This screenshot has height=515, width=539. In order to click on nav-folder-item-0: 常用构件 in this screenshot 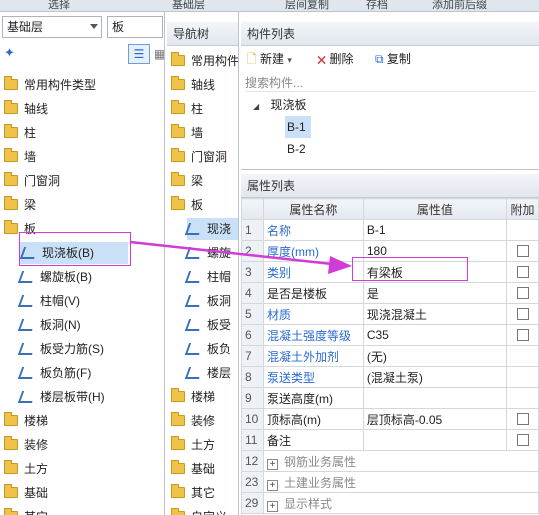, I will do `click(204, 61)`.